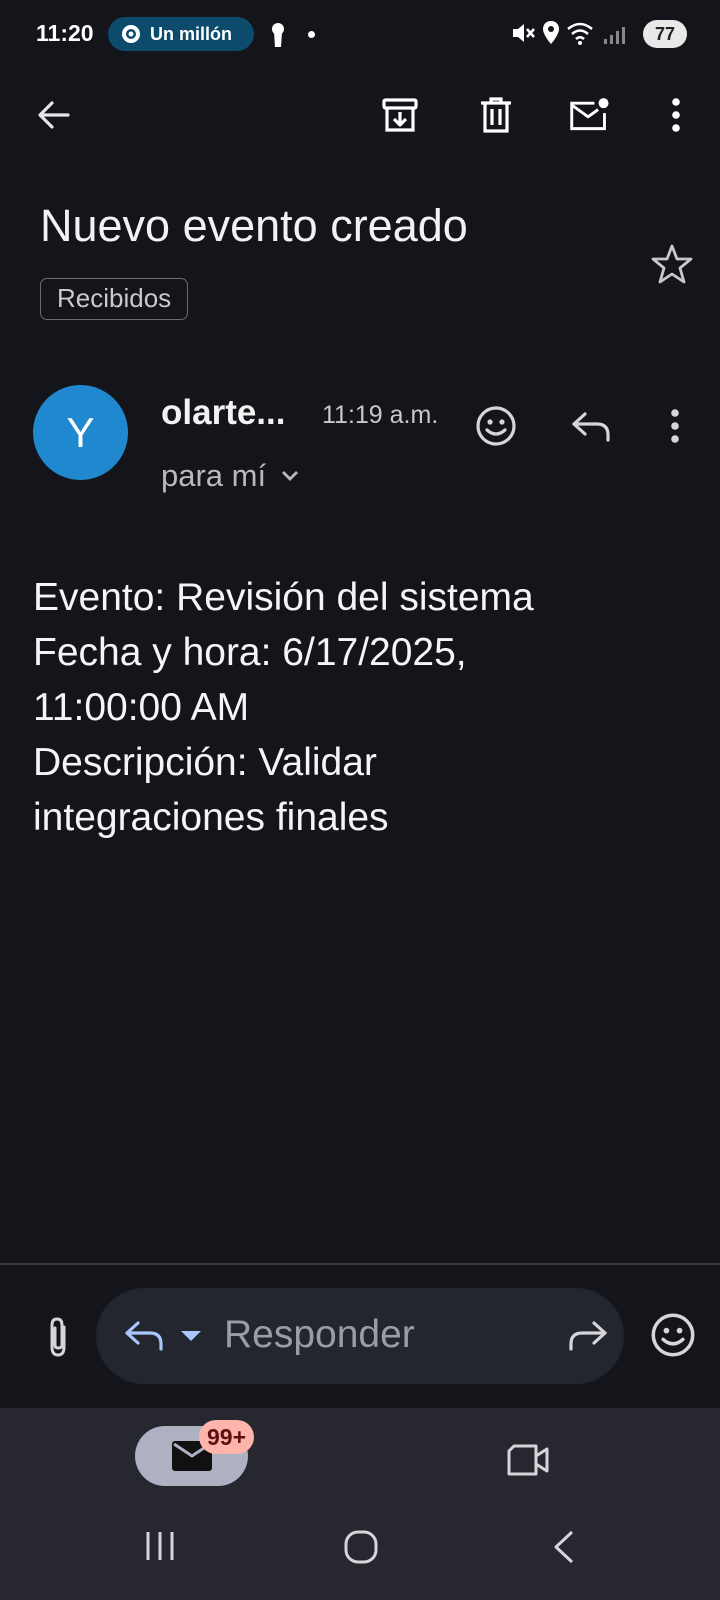 The image size is (720, 1600). I want to click on media-pill: Un millón, so click(181, 34).